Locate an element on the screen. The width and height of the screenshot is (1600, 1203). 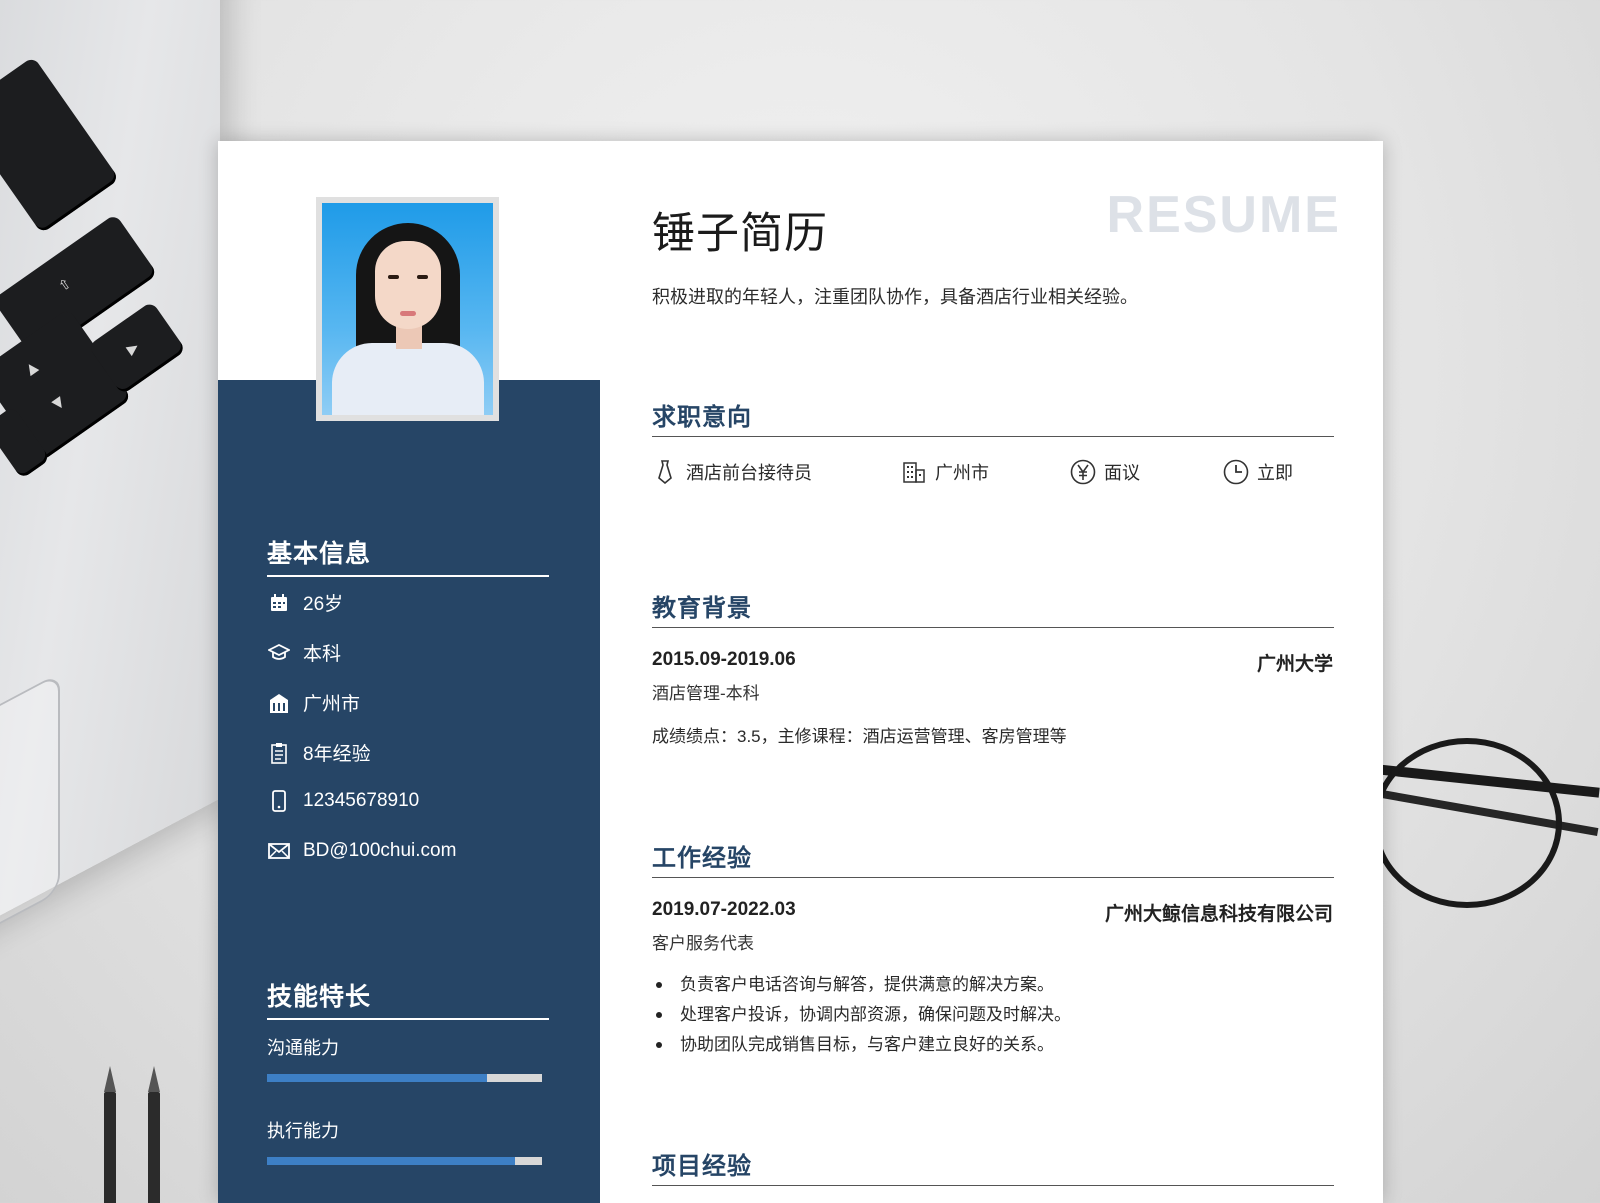
education-major: 酒店管理-本科 is located at coordinates (706, 693).